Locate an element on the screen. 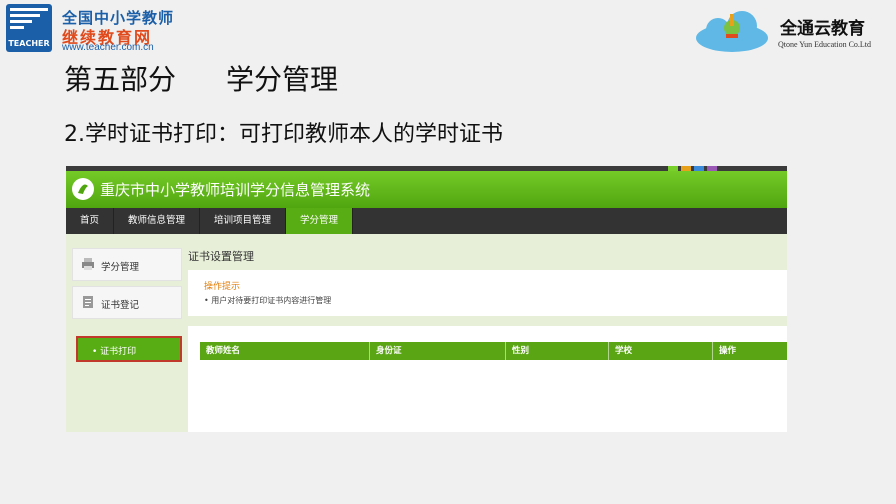 The height and width of the screenshot is (504, 896). printer-icon is located at coordinates (88, 264).